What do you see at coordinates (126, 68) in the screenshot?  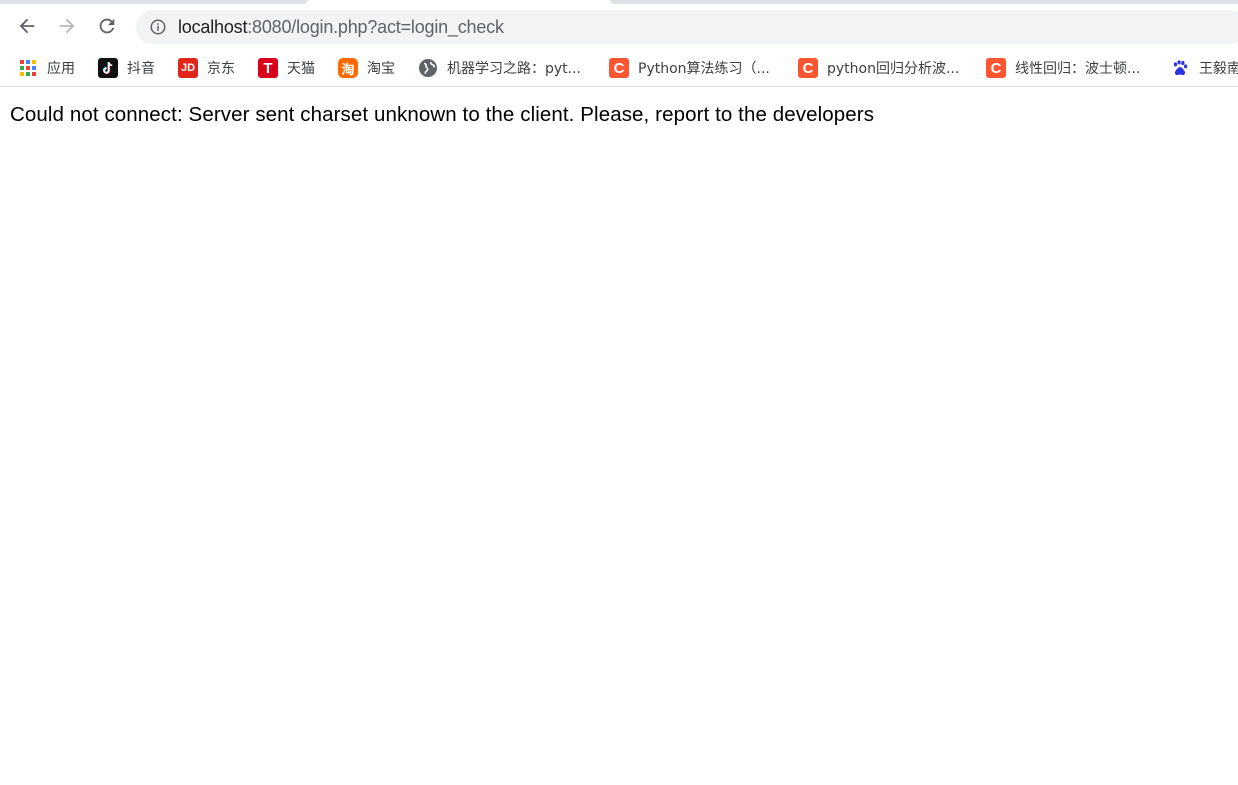 I see `bookmark-douyin: 抖音` at bounding box center [126, 68].